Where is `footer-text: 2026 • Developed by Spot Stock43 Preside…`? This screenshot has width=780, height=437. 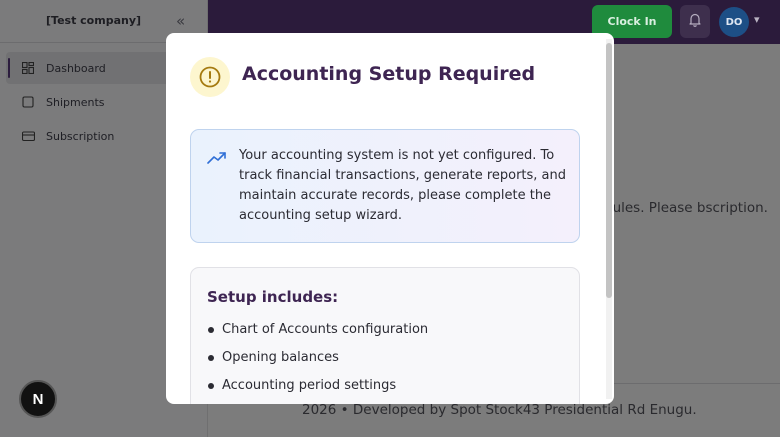 footer-text: 2026 • Developed by Spot Stock43 Preside… is located at coordinates (499, 410).